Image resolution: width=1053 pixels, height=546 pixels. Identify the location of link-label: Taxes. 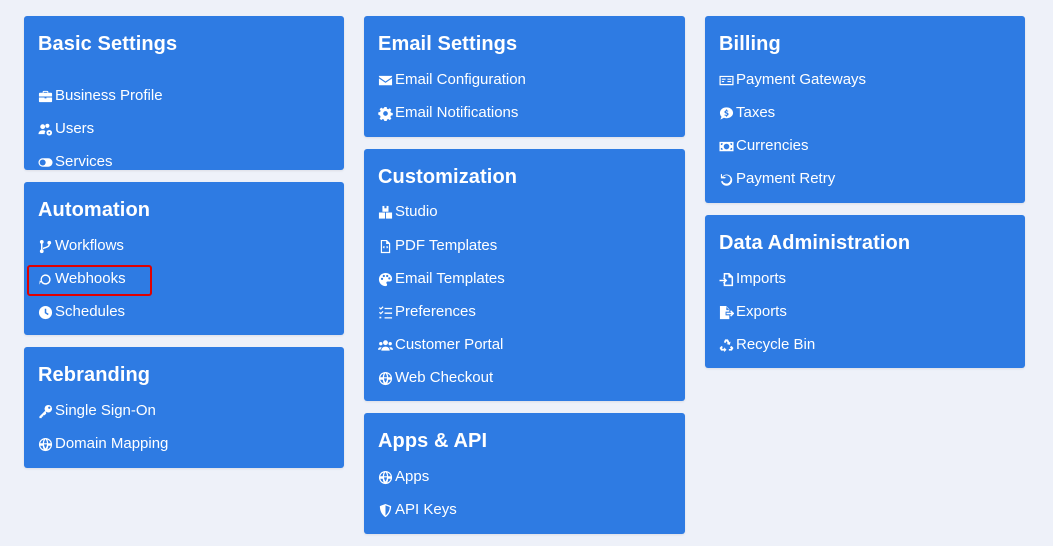
(756, 112).